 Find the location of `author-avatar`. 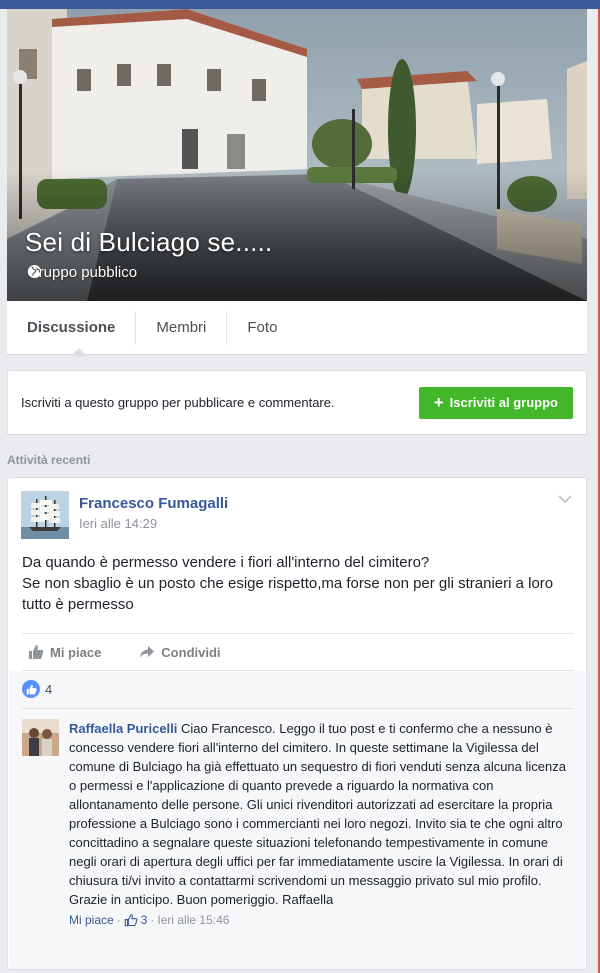

author-avatar is located at coordinates (45, 515).